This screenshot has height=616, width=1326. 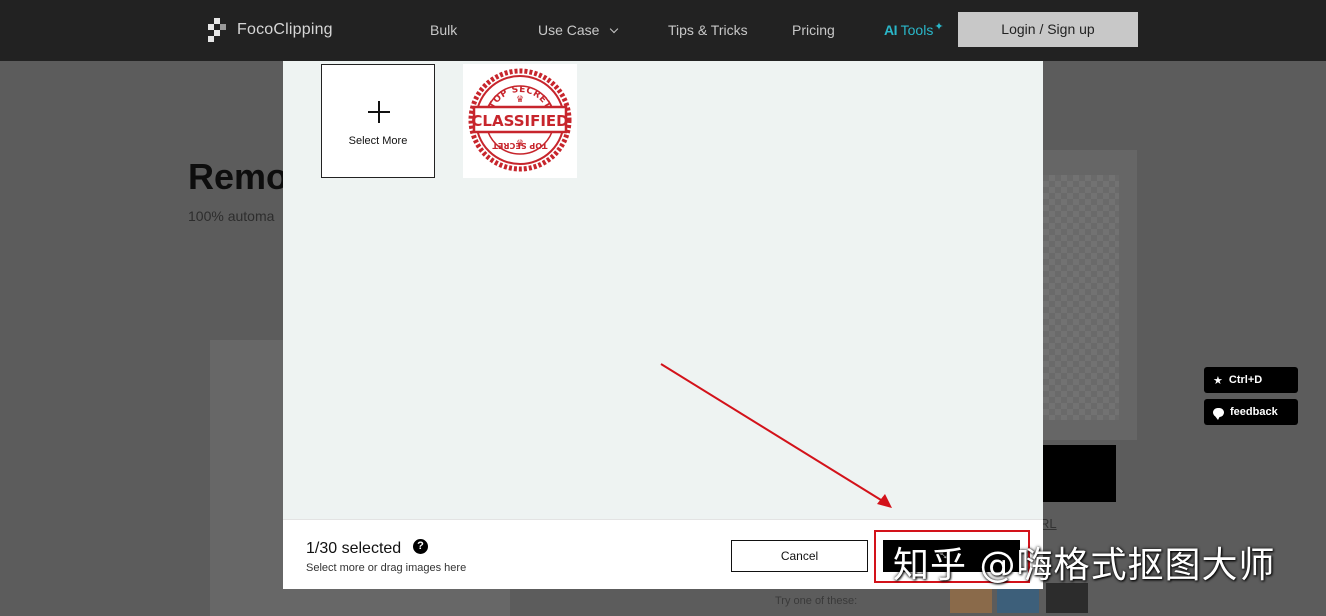 I want to click on select-more-label: Select More, so click(x=378, y=141).